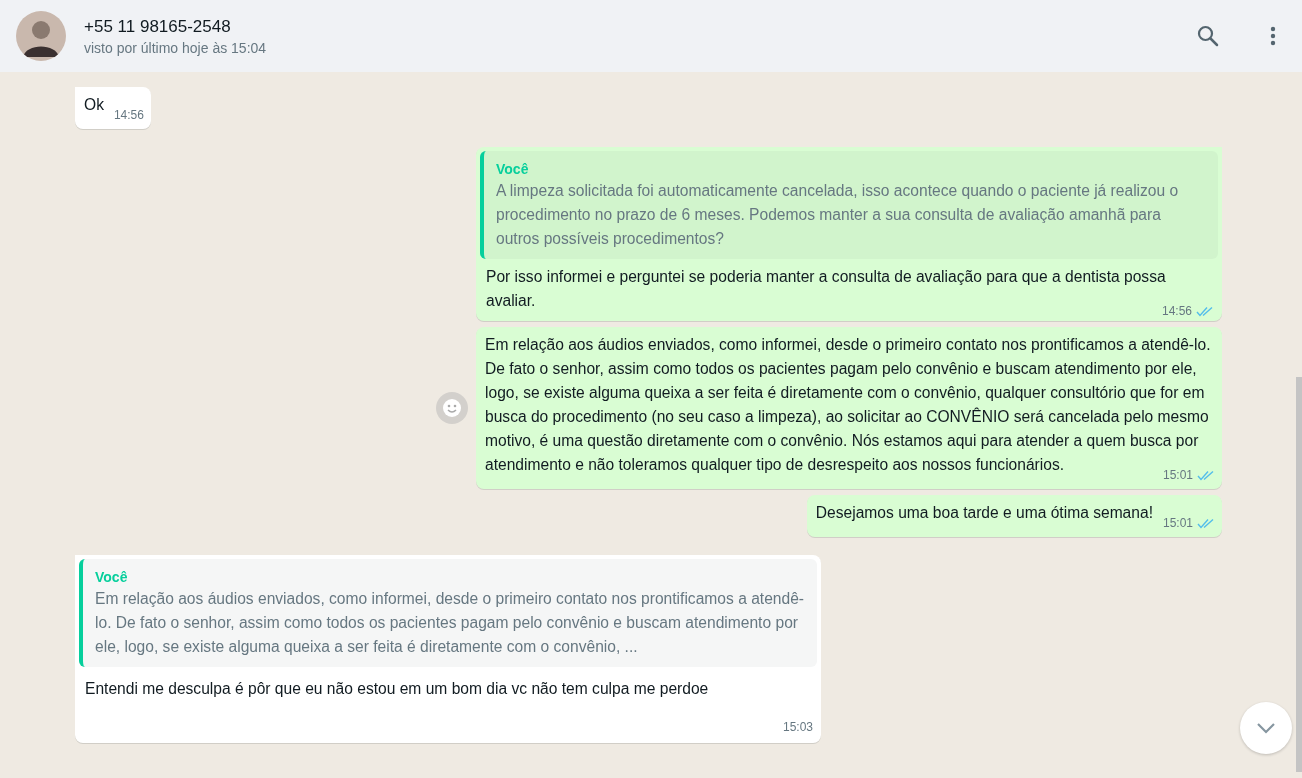 This screenshot has height=778, width=1302. I want to click on avatar-photo-placeholder, so click(41, 36).